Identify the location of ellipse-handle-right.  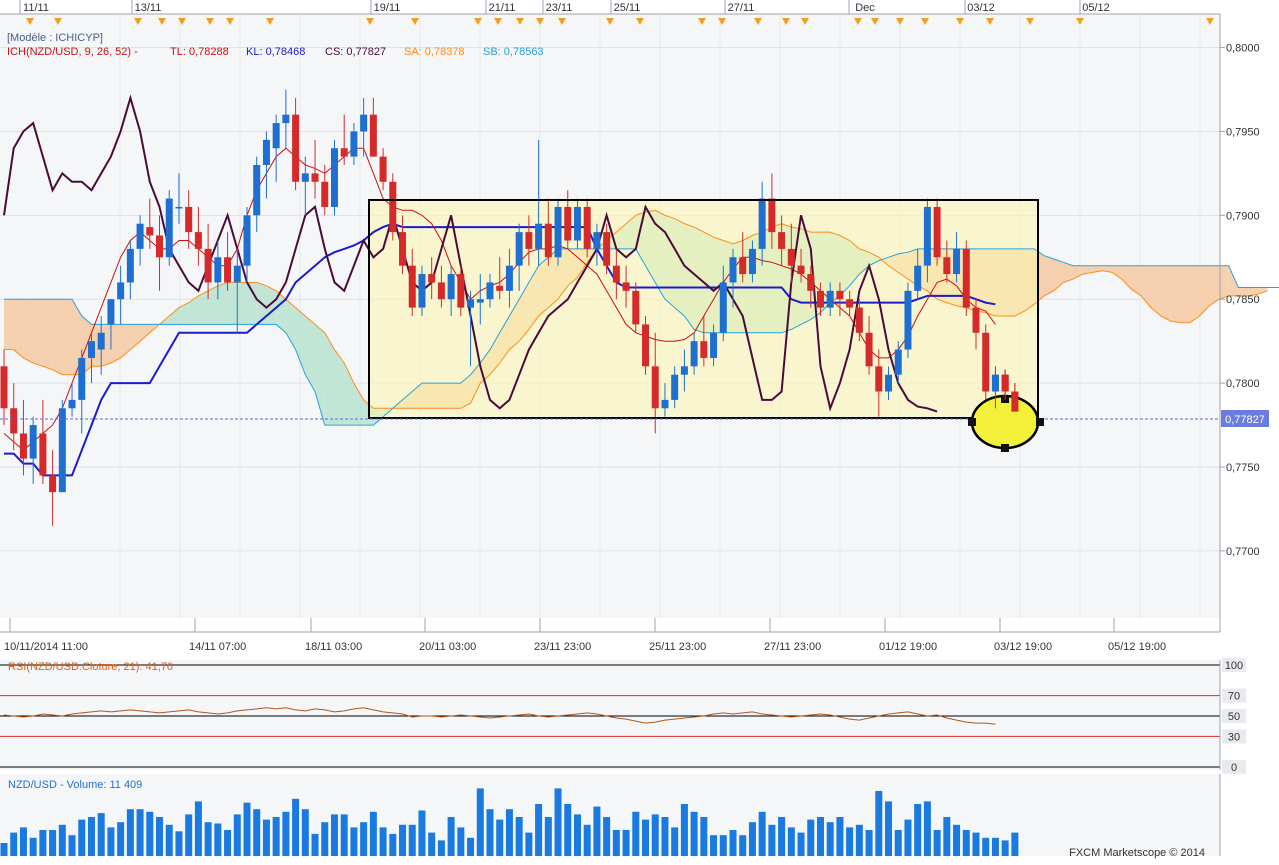
(1040, 422).